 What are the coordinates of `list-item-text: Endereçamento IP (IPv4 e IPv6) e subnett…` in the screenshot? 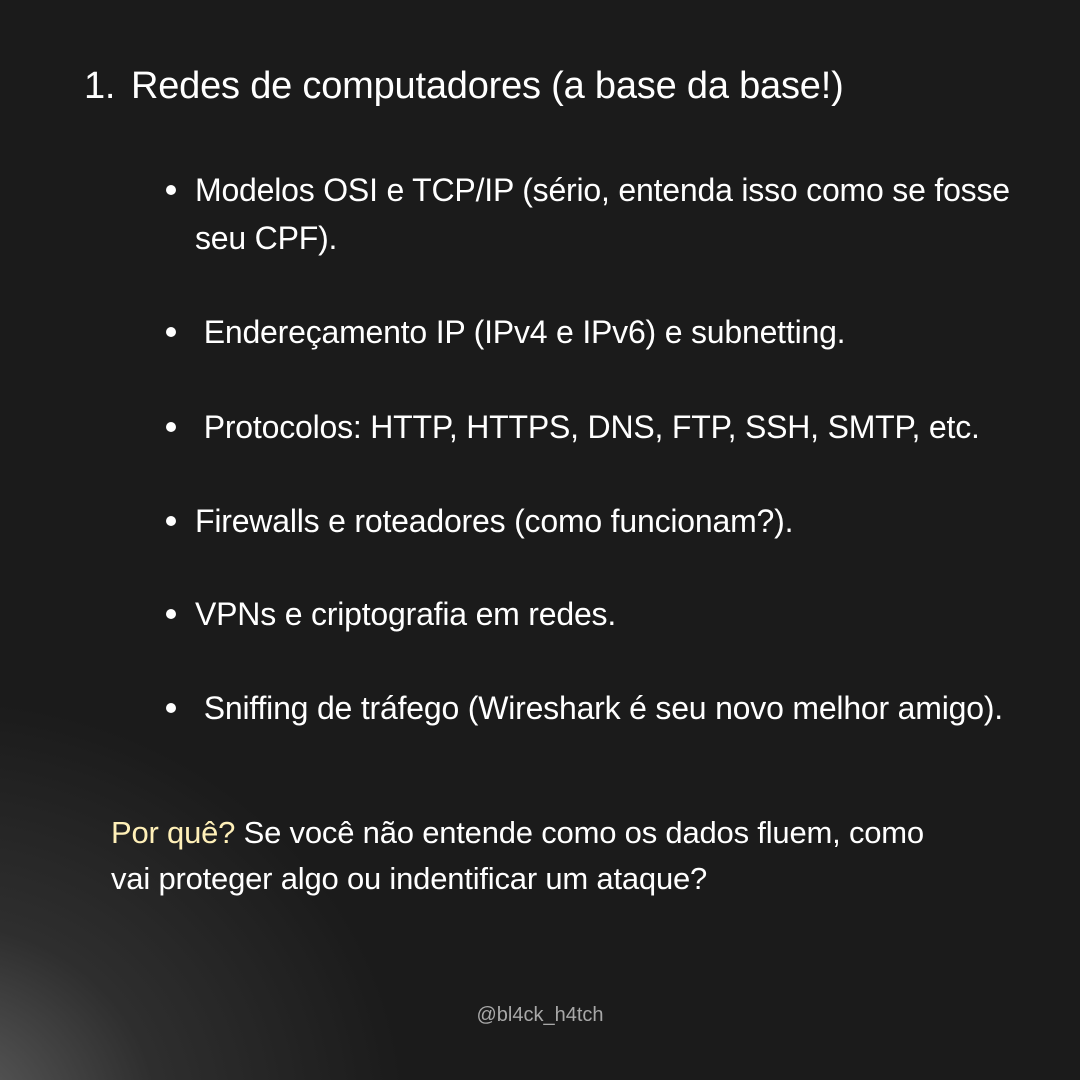 It's located at (520, 332).